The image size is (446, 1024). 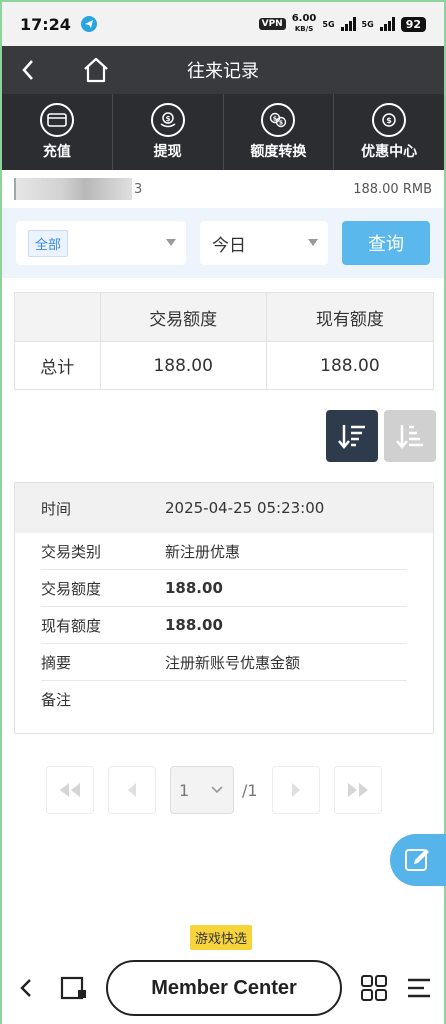 What do you see at coordinates (221, 937) in the screenshot?
I see `game-quick-select: 游戏快选` at bounding box center [221, 937].